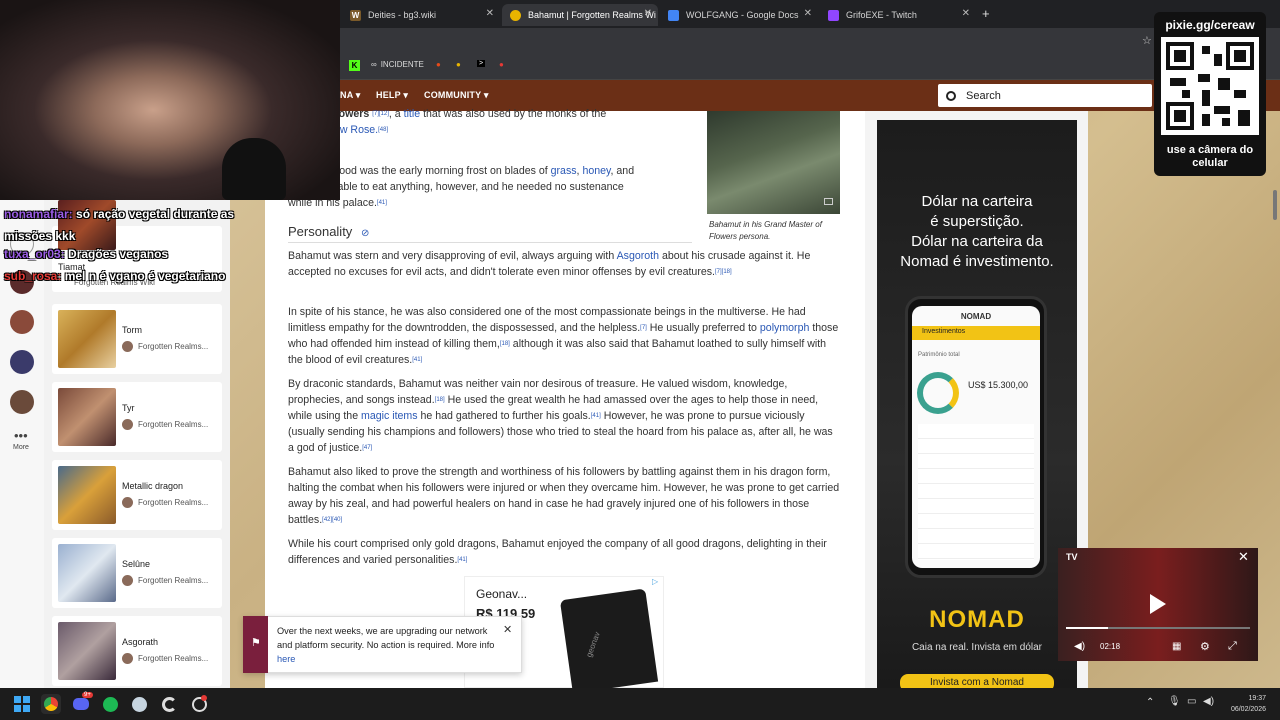  I want to click on link-title: title, so click(412, 114).